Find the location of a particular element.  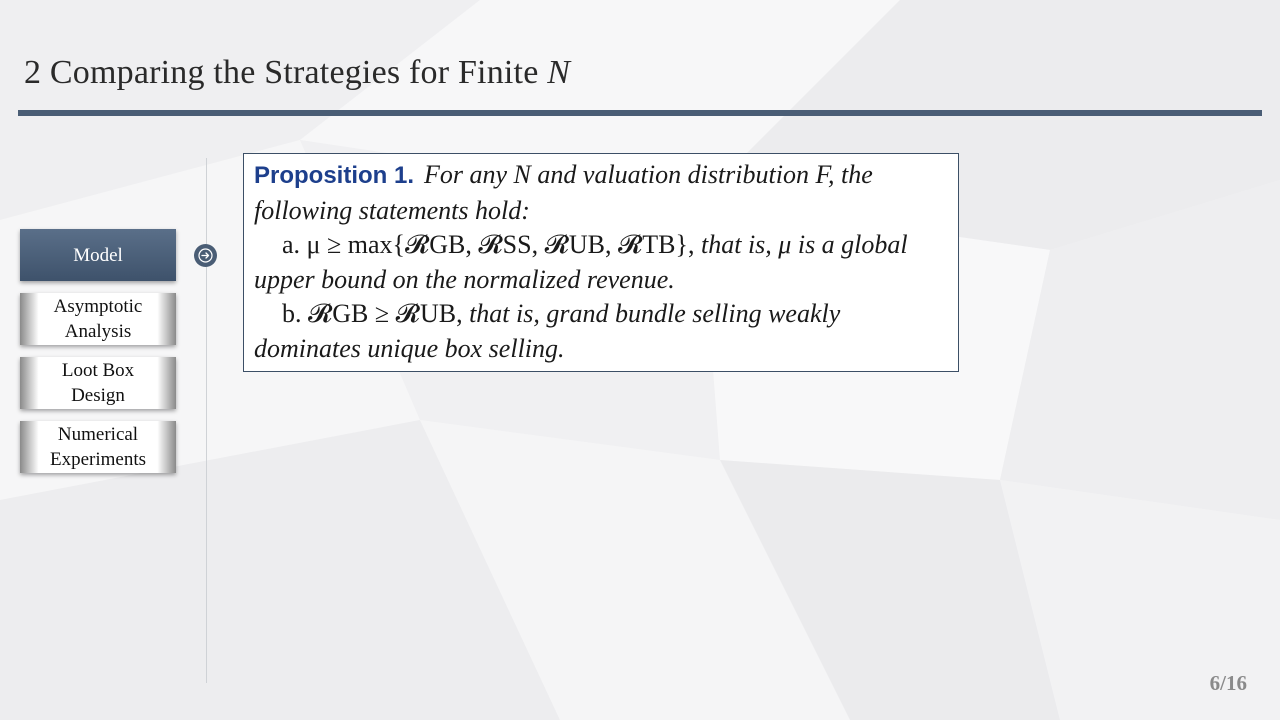

proposition-heading: Proposition 1. is located at coordinates (334, 175).